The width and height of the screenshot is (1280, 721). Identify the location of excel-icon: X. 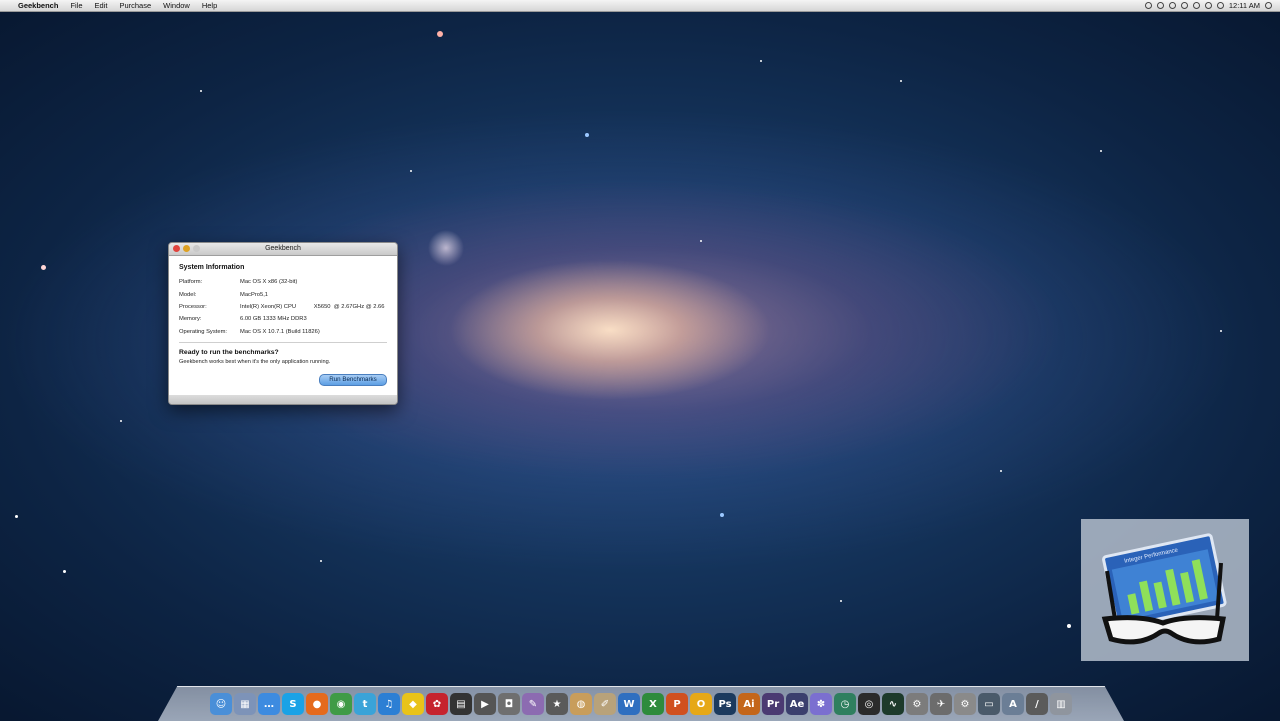
(653, 704).